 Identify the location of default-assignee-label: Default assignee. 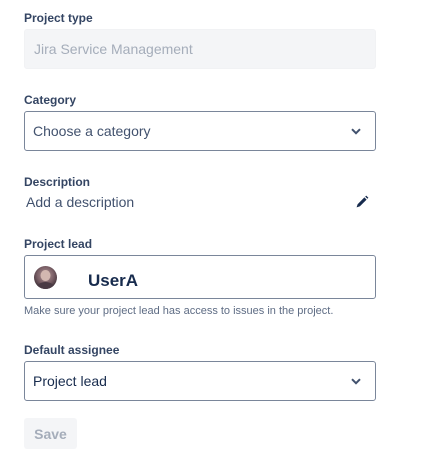
(72, 350).